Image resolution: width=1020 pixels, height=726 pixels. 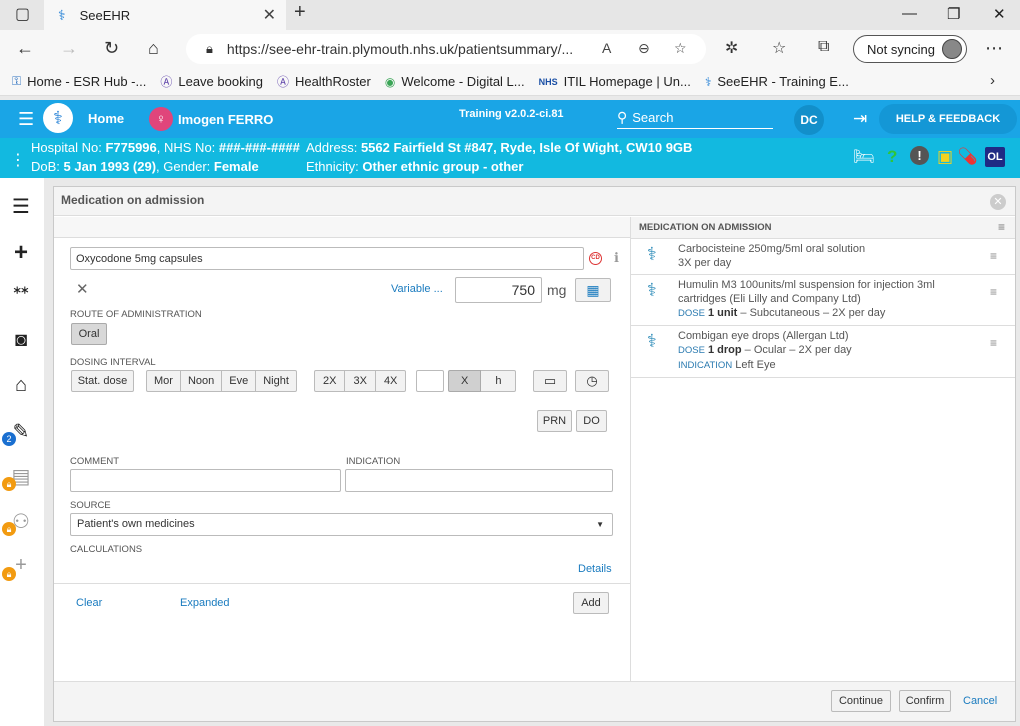 I want to click on route-oral-button: Oral, so click(x=89, y=334).